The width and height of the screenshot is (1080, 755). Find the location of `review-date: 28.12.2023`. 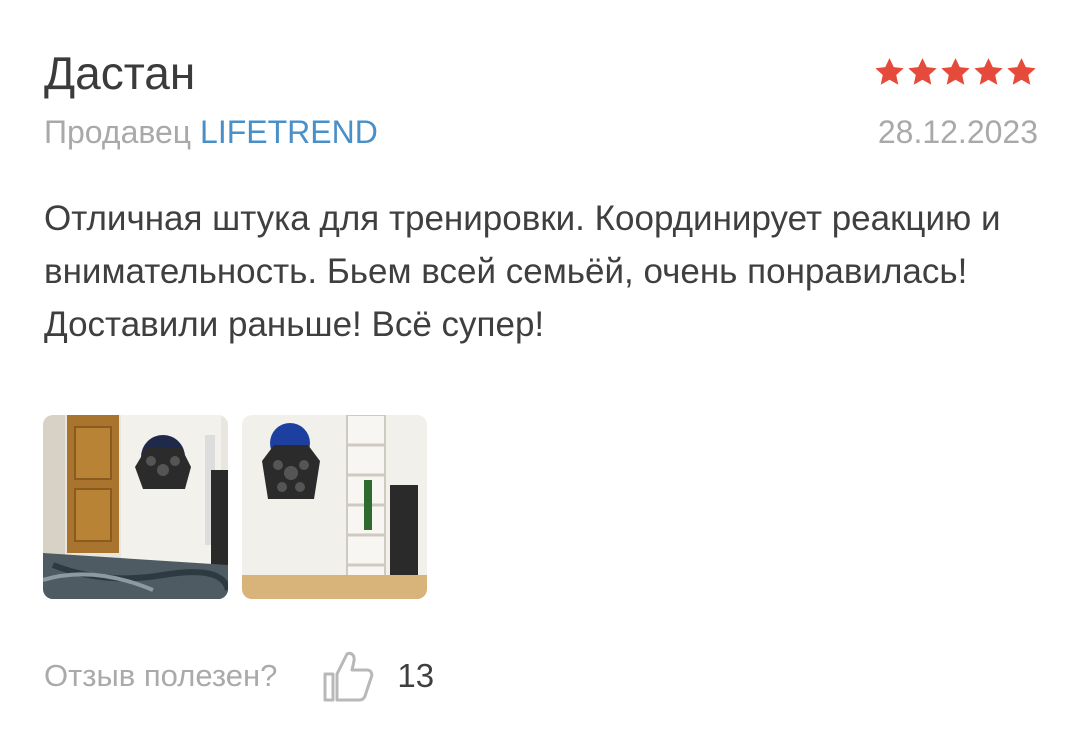

review-date: 28.12.2023 is located at coordinates (957, 132).